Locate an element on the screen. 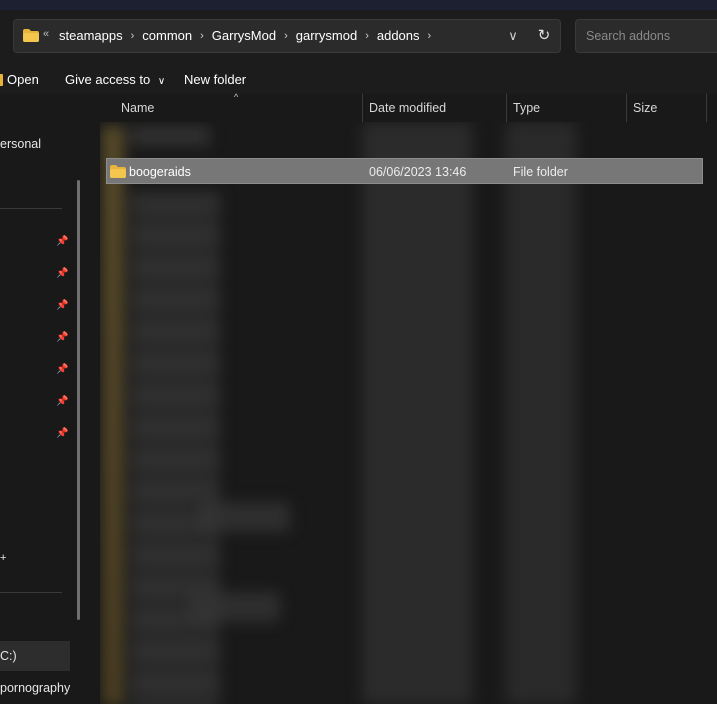 This screenshot has height=704, width=717. file-name: boogeraids is located at coordinates (160, 172).